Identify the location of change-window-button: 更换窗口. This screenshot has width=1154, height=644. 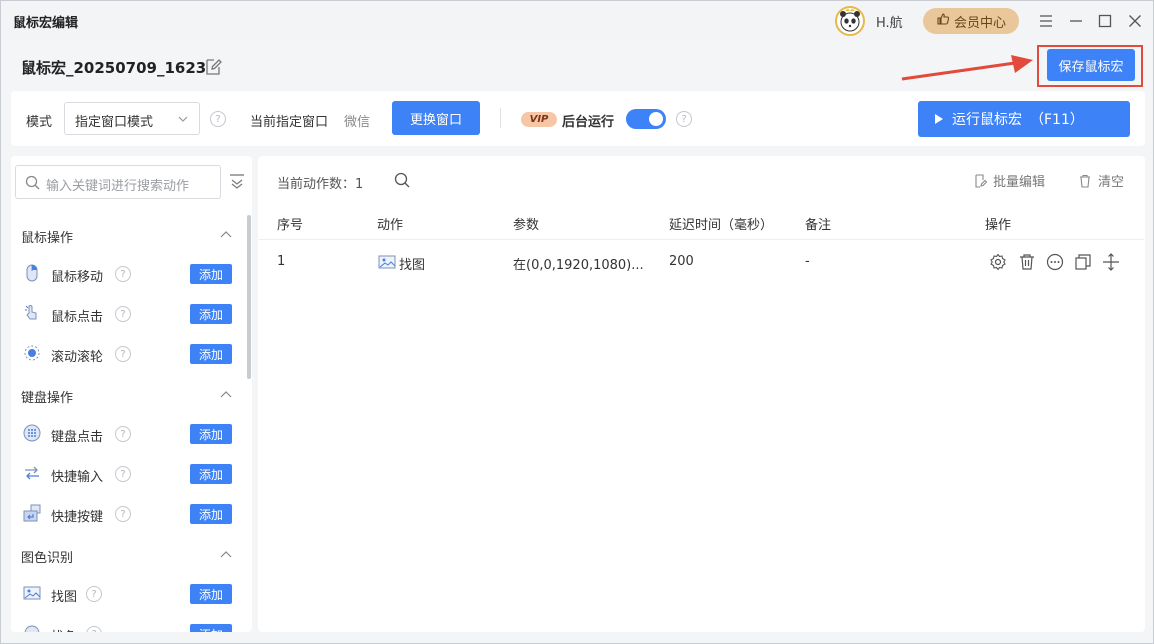
(436, 118).